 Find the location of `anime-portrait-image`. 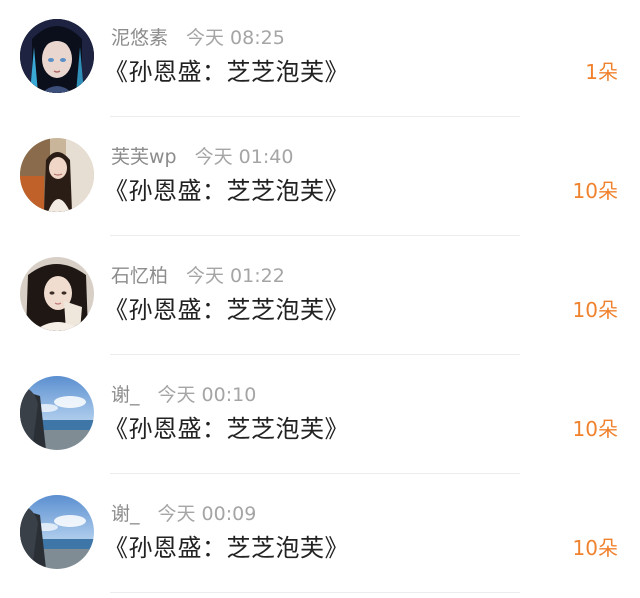

anime-portrait-image is located at coordinates (57, 56).